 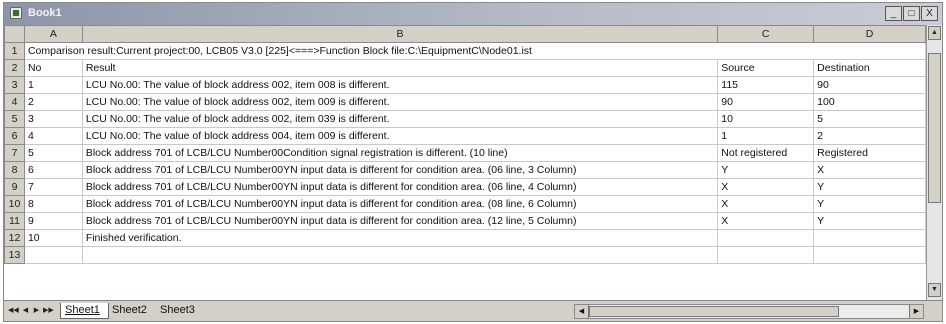 I want to click on row-header: 8, so click(x=14, y=170).